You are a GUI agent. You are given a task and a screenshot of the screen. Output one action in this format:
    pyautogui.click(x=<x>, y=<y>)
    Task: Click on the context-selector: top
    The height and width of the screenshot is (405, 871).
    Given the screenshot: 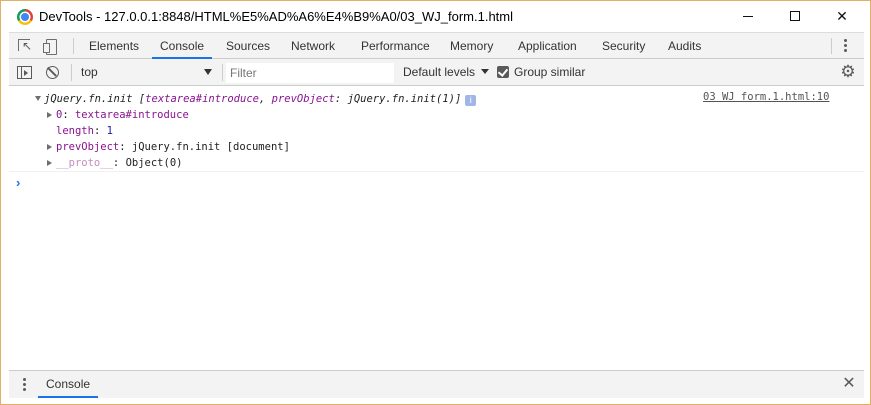 What is the action you would take?
    pyautogui.click(x=149, y=72)
    